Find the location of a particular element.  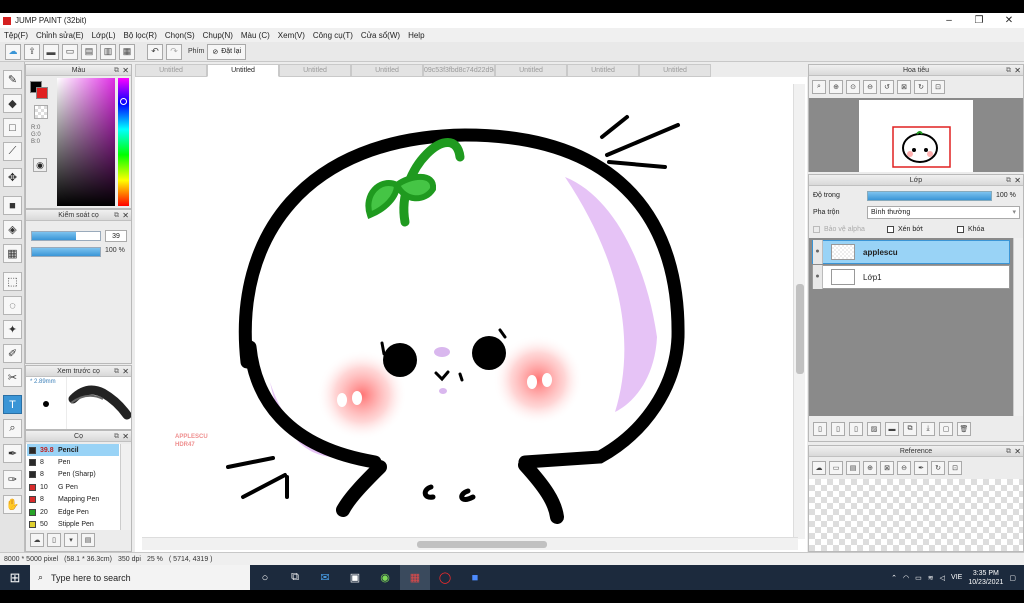

layer-item-lop1: ● Lớp1 is located at coordinates (911, 277).